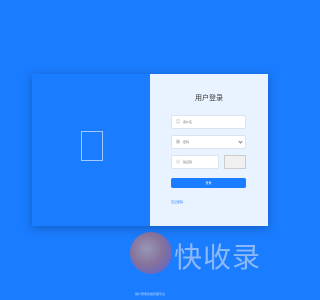 Image resolution: width=320 pixels, height=300 pixels. I want to click on watermark: 快收录, so click(210, 254).